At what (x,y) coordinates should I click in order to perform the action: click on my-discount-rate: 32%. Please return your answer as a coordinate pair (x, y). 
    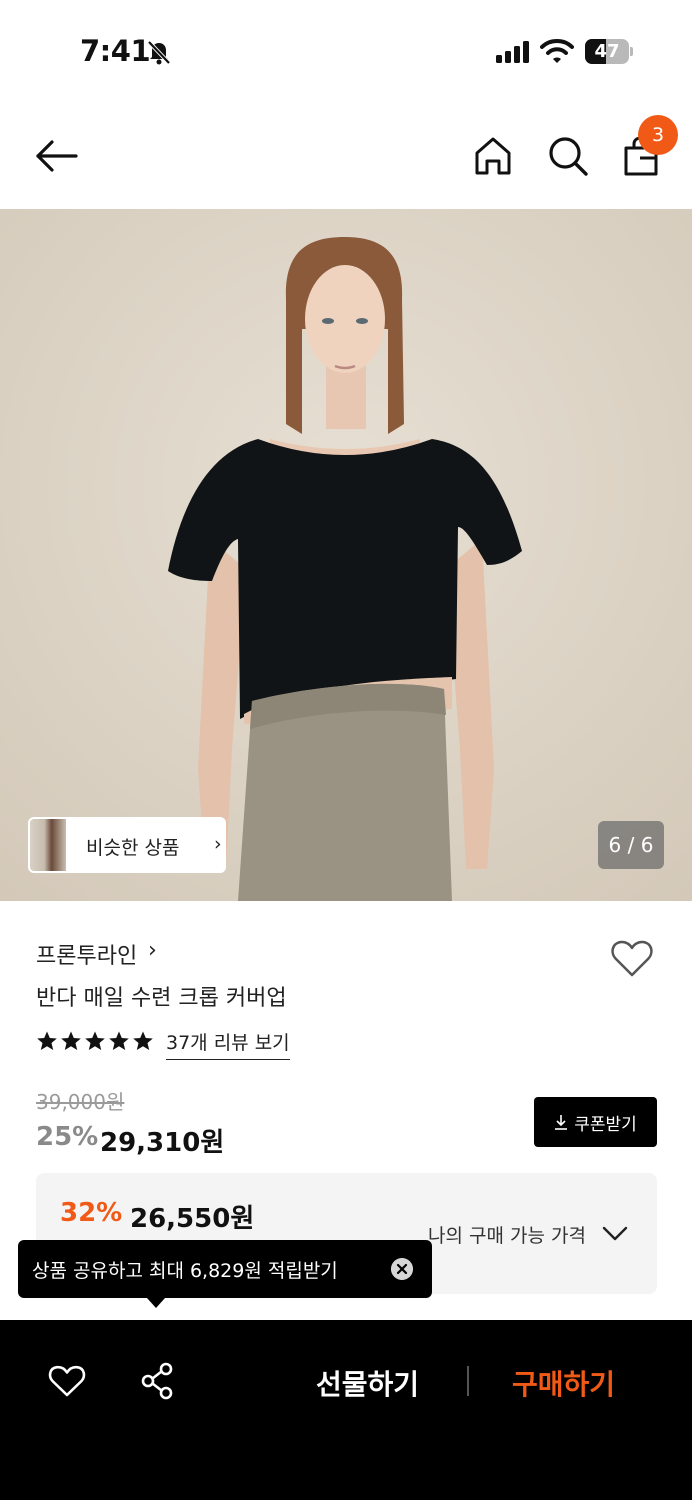
    Looking at the image, I should click on (91, 1213).